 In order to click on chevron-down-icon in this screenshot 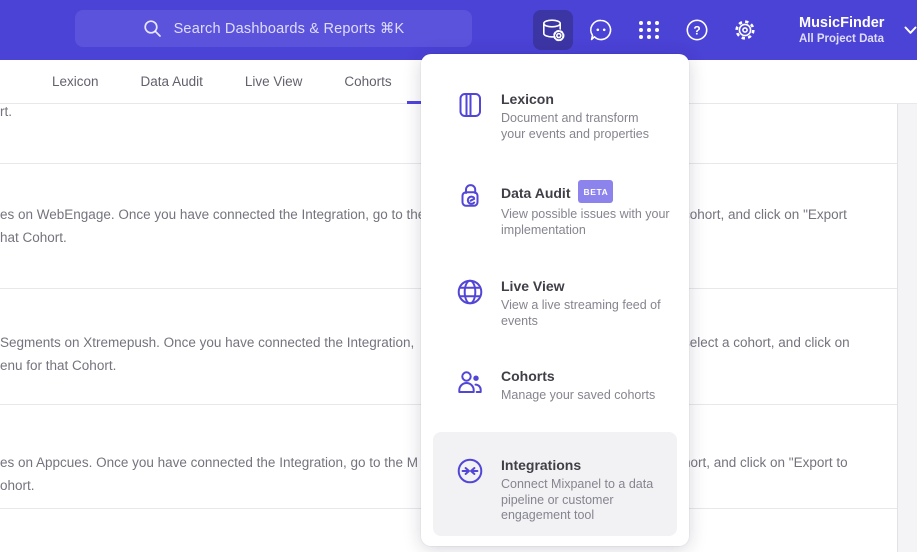, I will do `click(910, 30)`.